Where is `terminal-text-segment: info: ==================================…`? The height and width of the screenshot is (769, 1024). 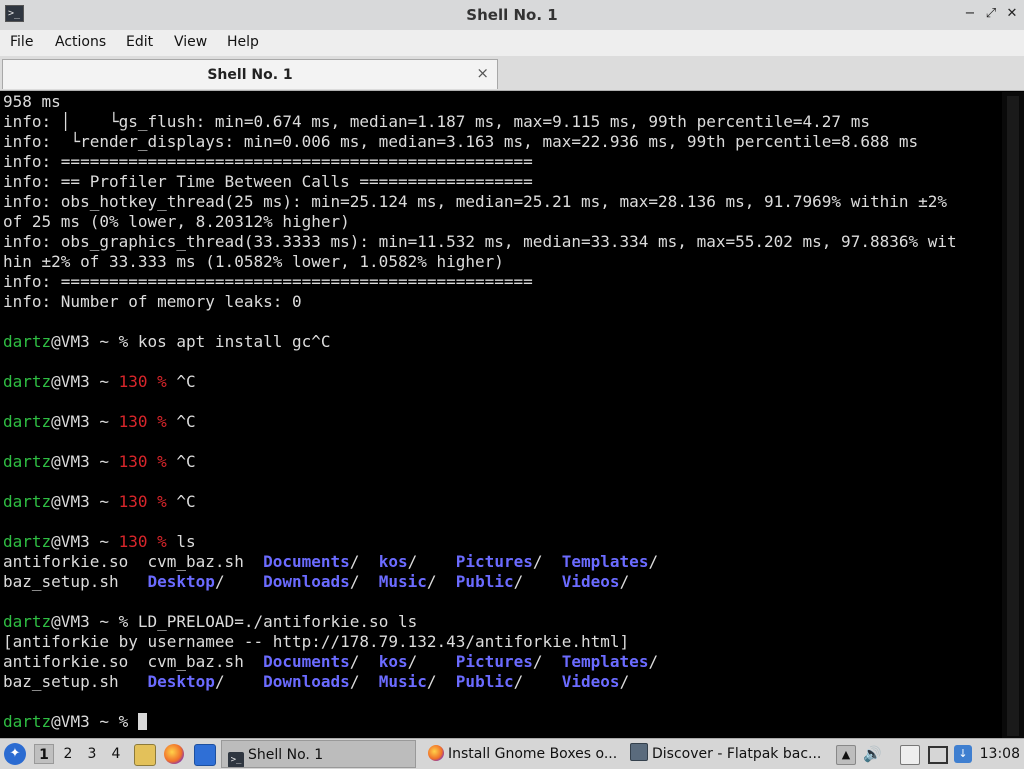 terminal-text-segment: info: ==================================… is located at coordinates (268, 281).